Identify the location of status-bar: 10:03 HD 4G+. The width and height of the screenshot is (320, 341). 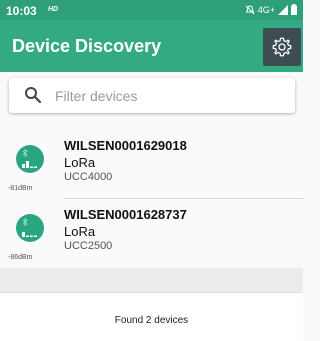
(151, 10).